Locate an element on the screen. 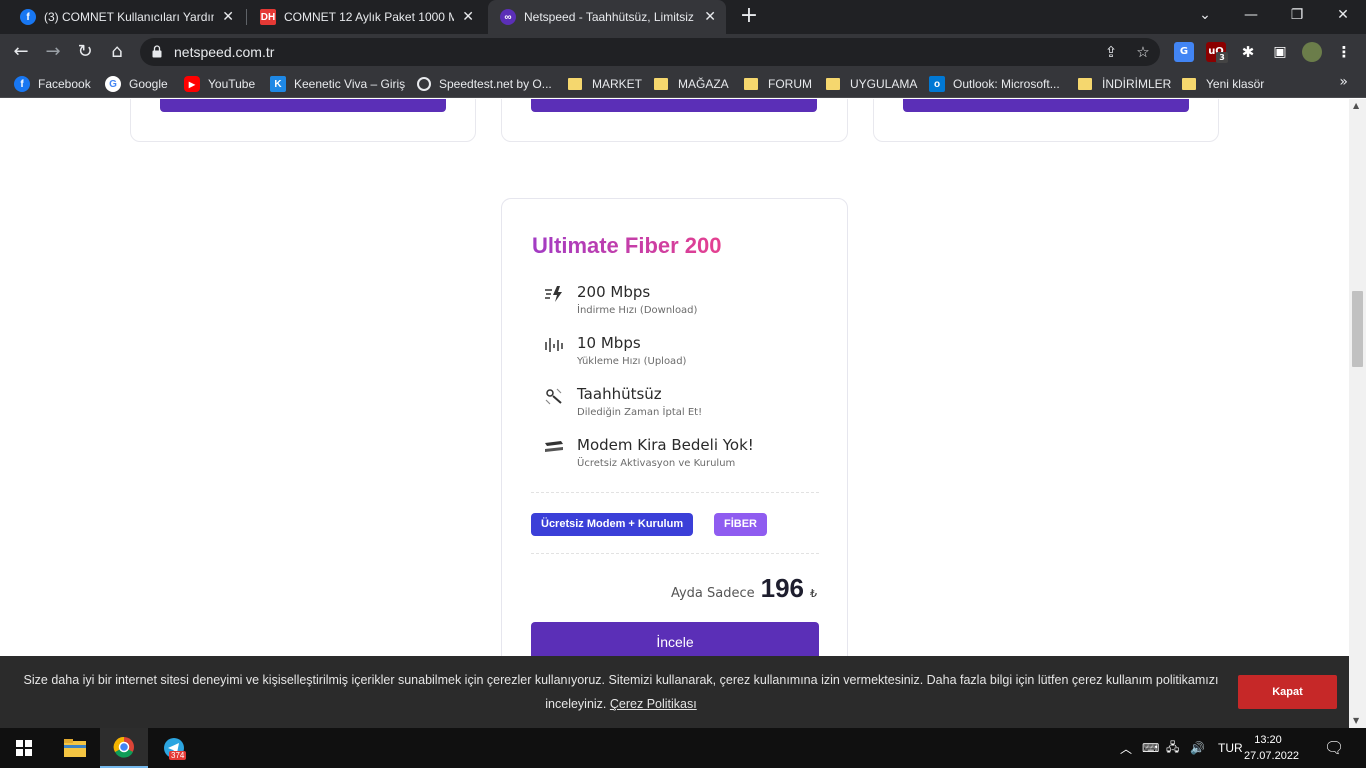  price-label: Ayda Sadece is located at coordinates (712, 593).